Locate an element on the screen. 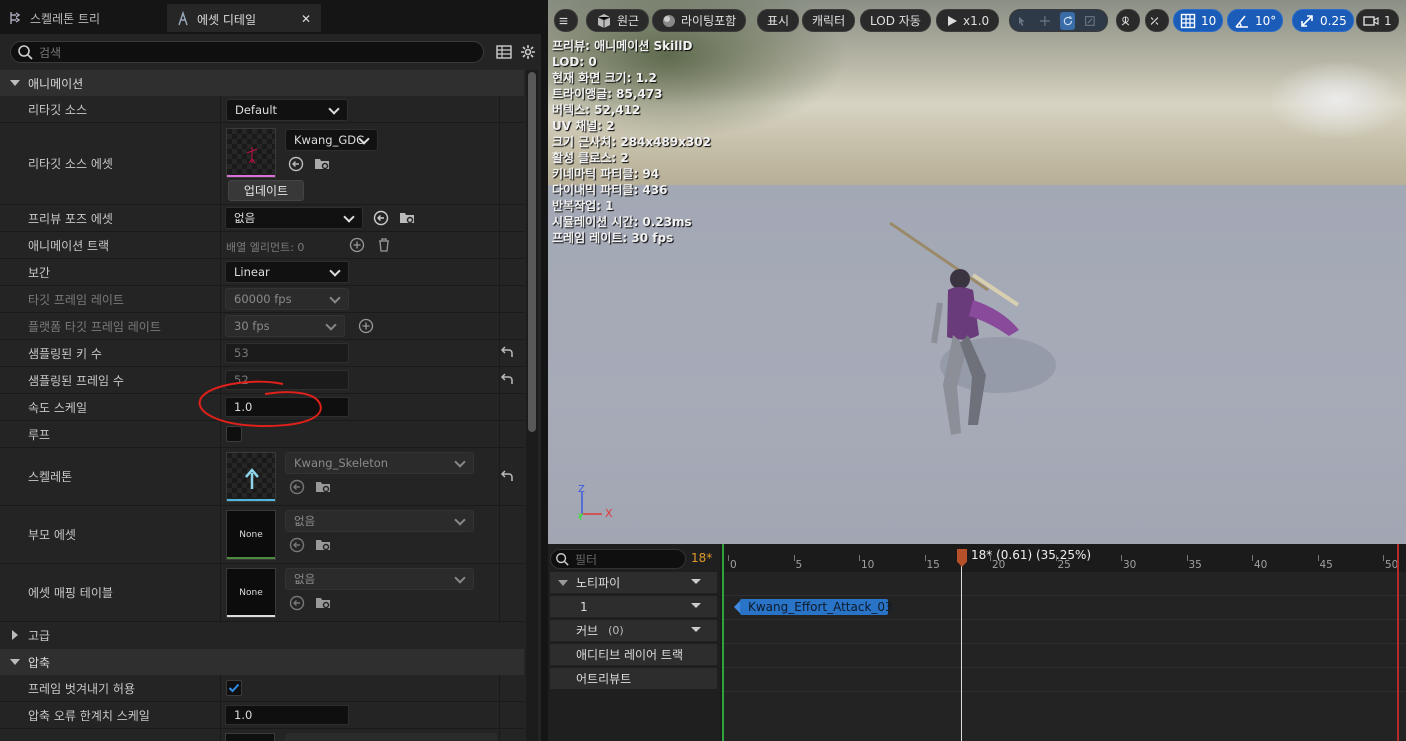 The image size is (1406, 741). collapse-arrow-icon is located at coordinates (15, 635).